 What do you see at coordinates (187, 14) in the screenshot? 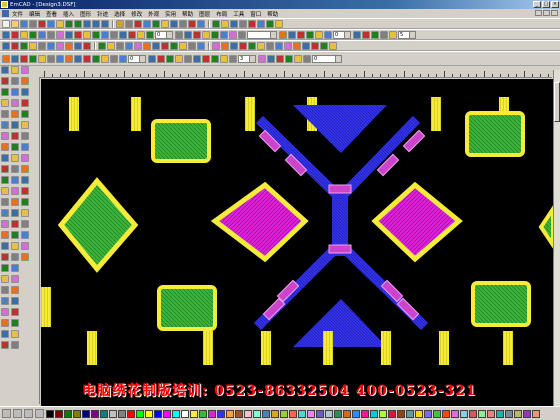
I see `menu-help-1: 帮助` at bounding box center [187, 14].